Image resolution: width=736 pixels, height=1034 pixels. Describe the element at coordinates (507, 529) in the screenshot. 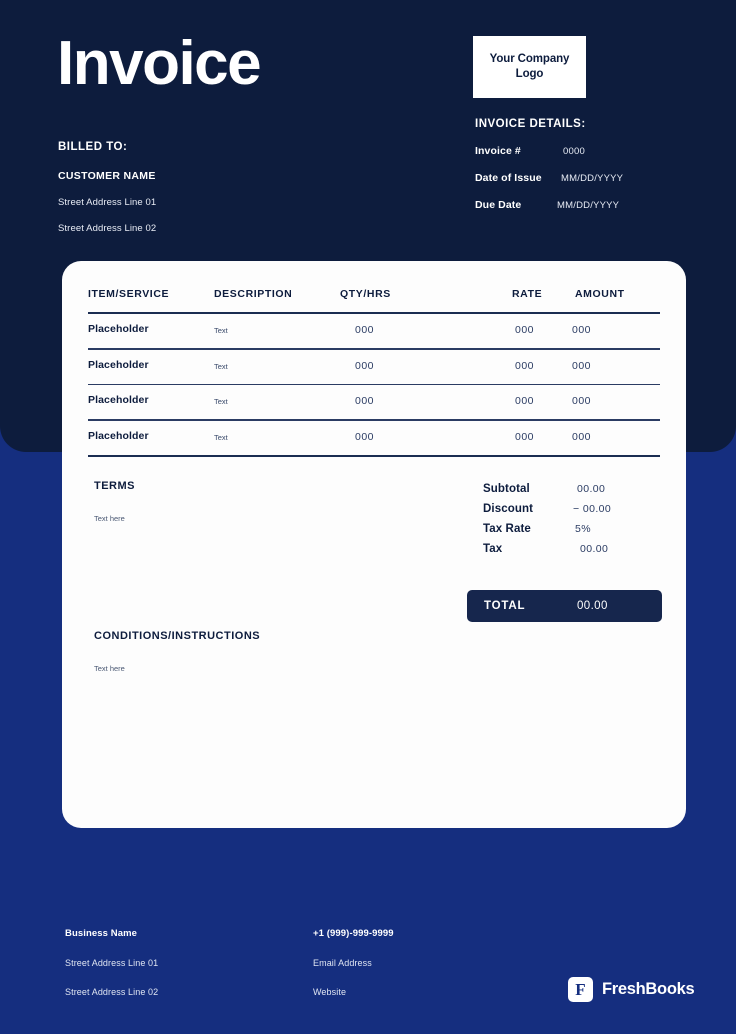

I see `tax-rate-label: Tax Rate` at that location.